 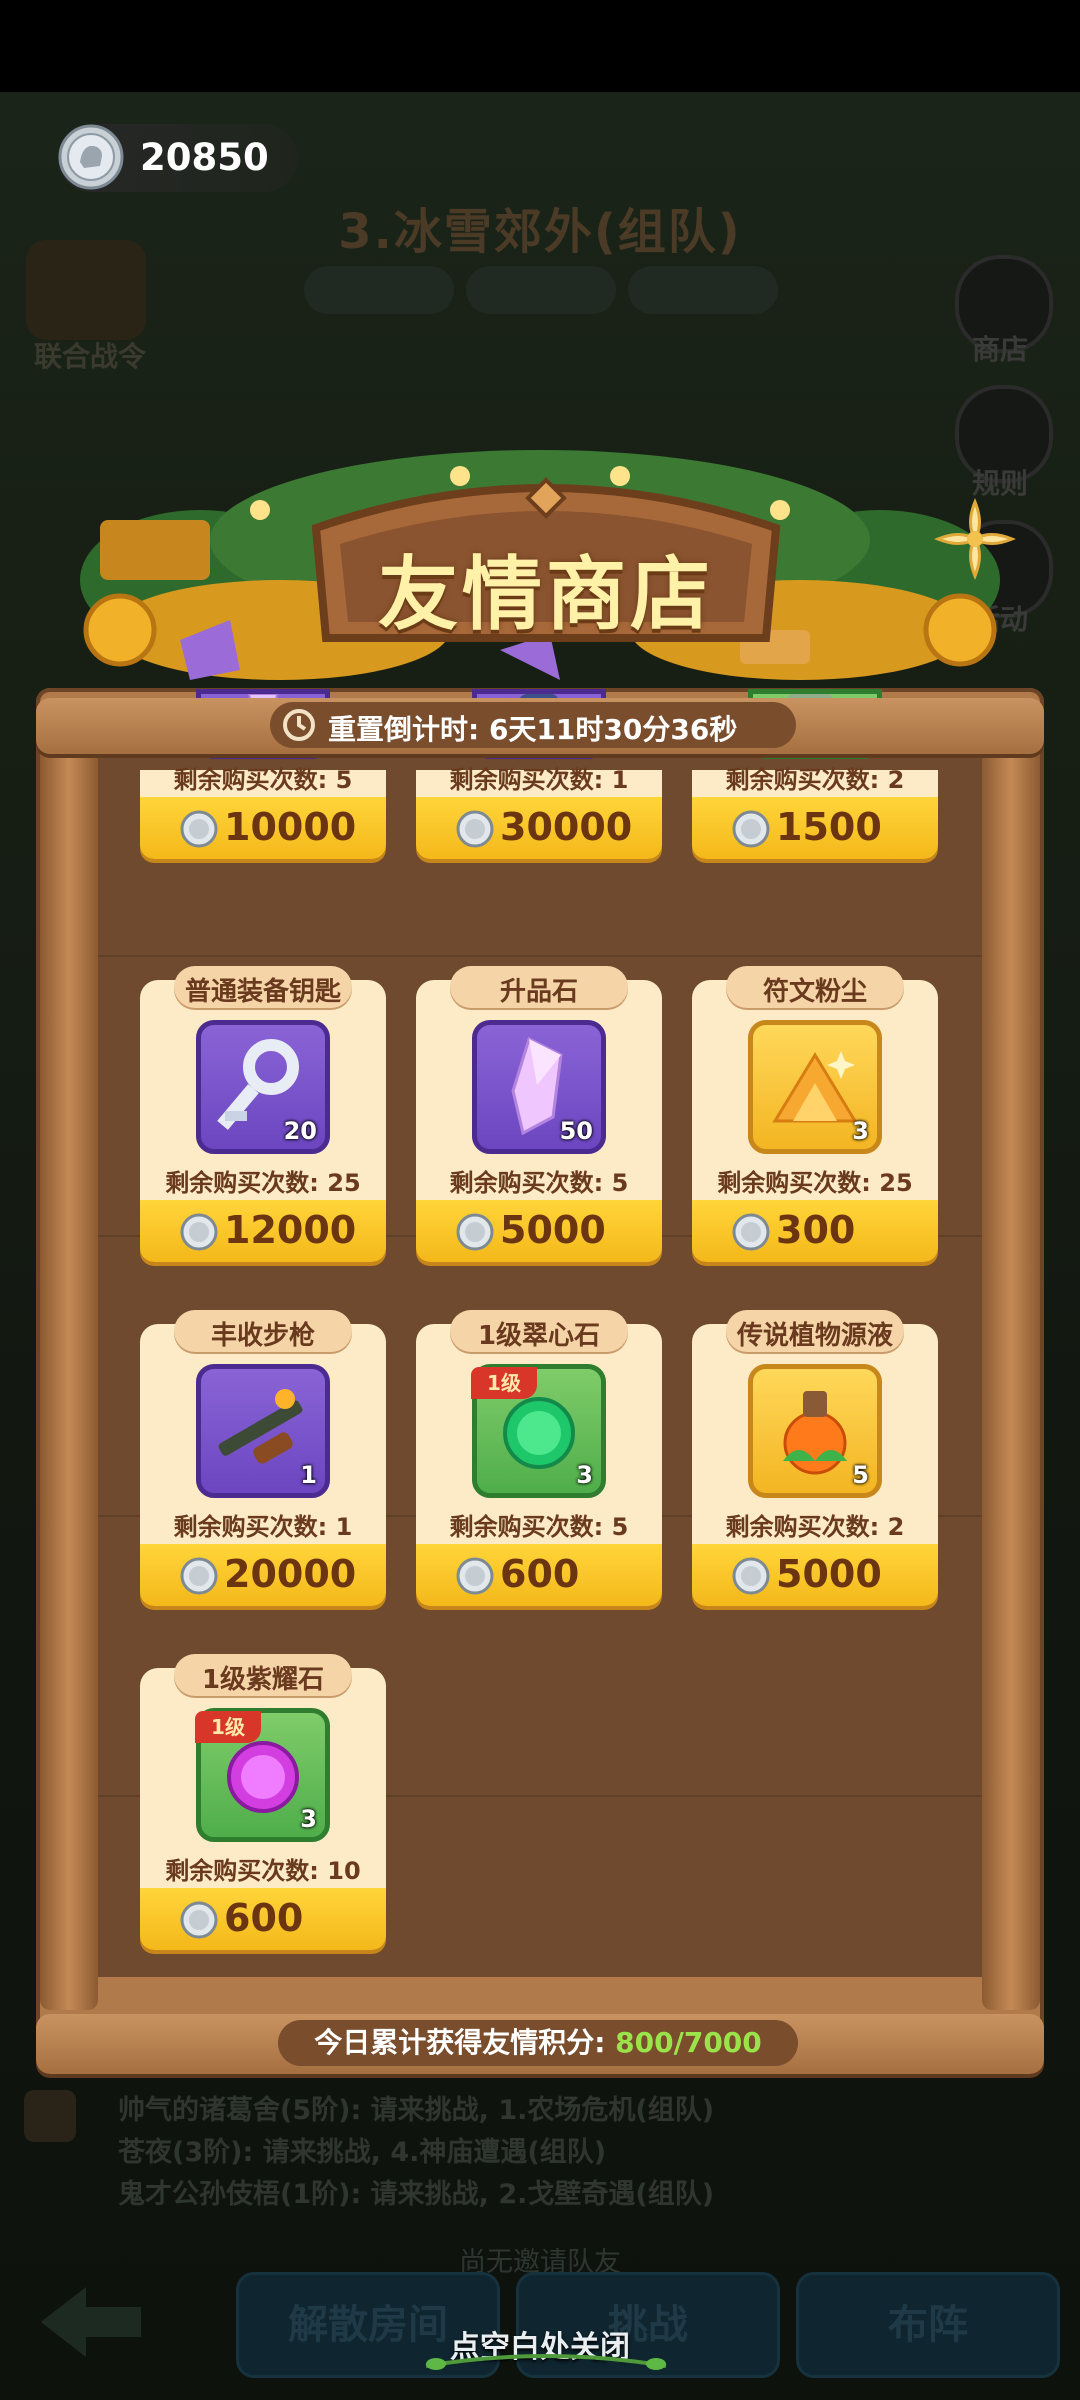 I want to click on chat-icon, so click(x=50, y=2116).